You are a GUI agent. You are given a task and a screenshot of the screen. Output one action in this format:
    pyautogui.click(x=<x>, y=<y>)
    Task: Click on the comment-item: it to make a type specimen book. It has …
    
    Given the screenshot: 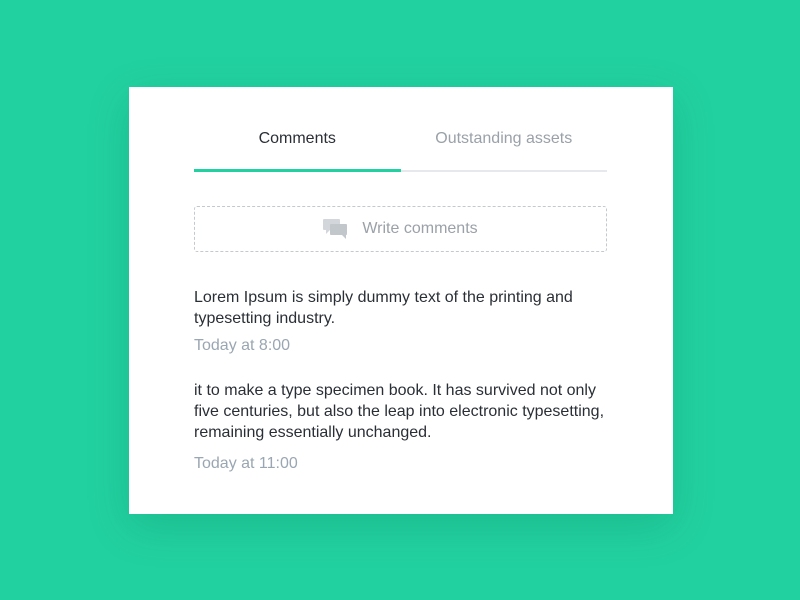 What is the action you would take?
    pyautogui.click(x=400, y=427)
    